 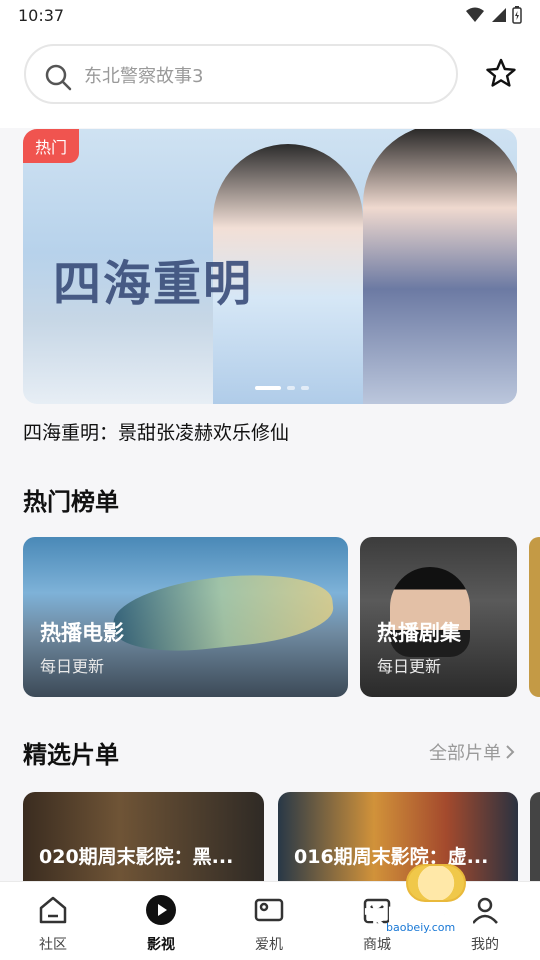 I want to click on see-all-link: 全部片单, so click(x=472, y=752).